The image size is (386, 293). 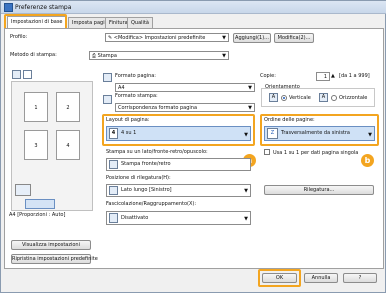 What do you see at coordinates (36, 145) in the screenshot?
I see `preview-page-3: 3` at bounding box center [36, 145].